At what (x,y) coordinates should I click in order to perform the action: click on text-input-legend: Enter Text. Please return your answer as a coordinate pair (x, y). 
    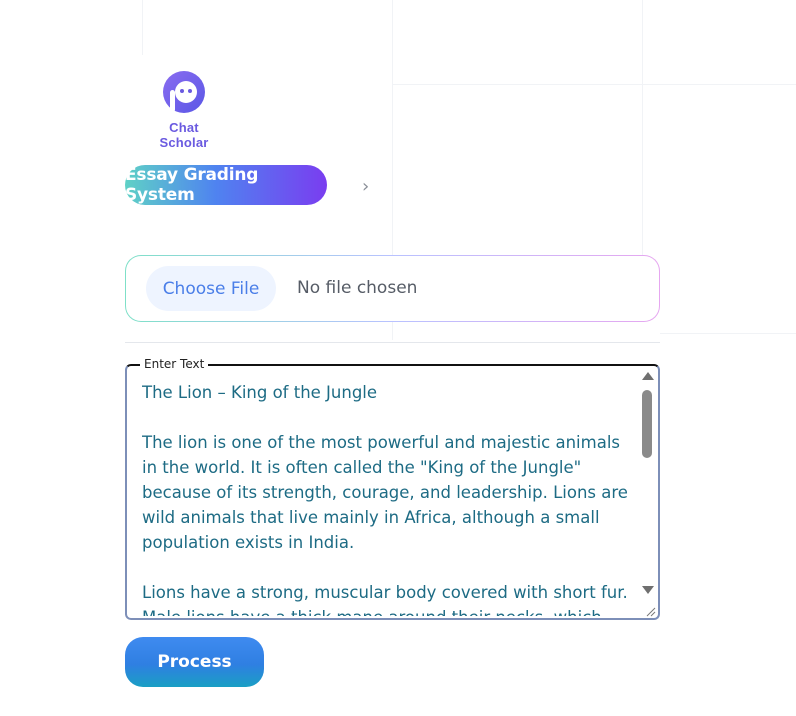
    Looking at the image, I should click on (174, 364).